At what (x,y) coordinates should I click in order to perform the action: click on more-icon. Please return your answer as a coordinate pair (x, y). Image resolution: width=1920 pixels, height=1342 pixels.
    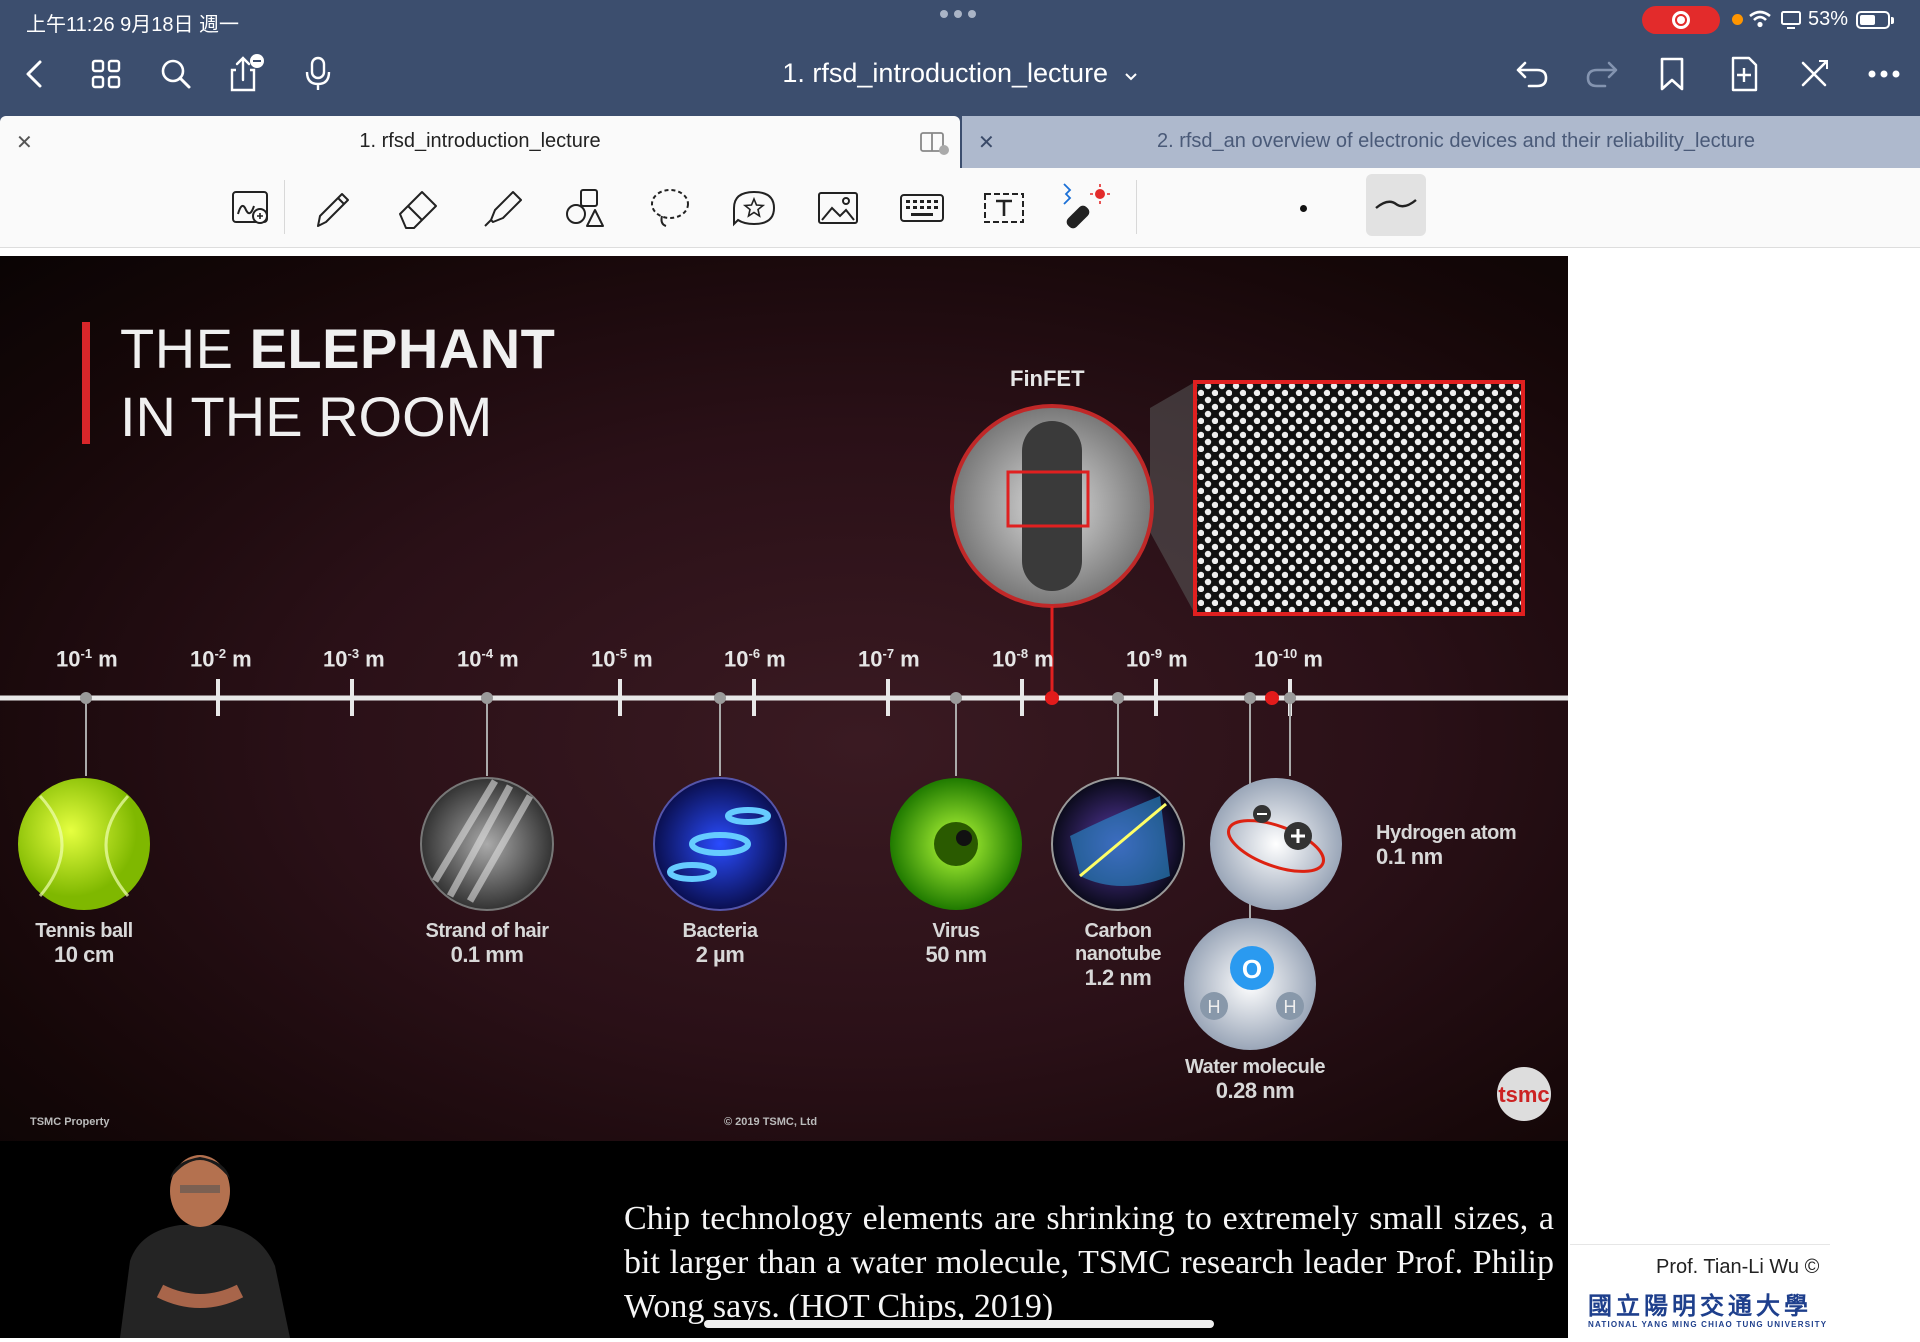
    Looking at the image, I should click on (1884, 74).